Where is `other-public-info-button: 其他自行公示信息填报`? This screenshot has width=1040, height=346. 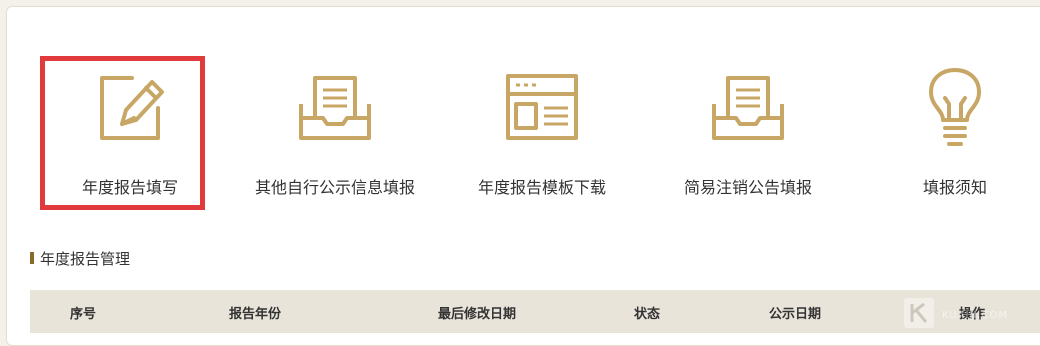 other-public-info-button: 其他自行公示信息填报 is located at coordinates (335, 131).